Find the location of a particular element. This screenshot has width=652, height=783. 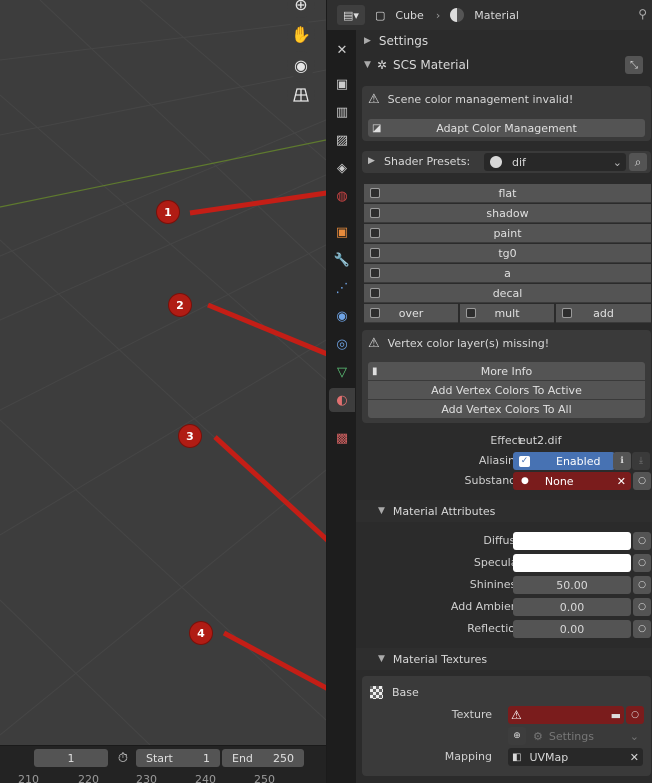

flavor-label: shadow is located at coordinates (507, 213).